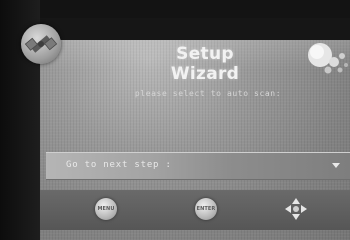  I want to click on device-bezel-top, so click(175, 9).